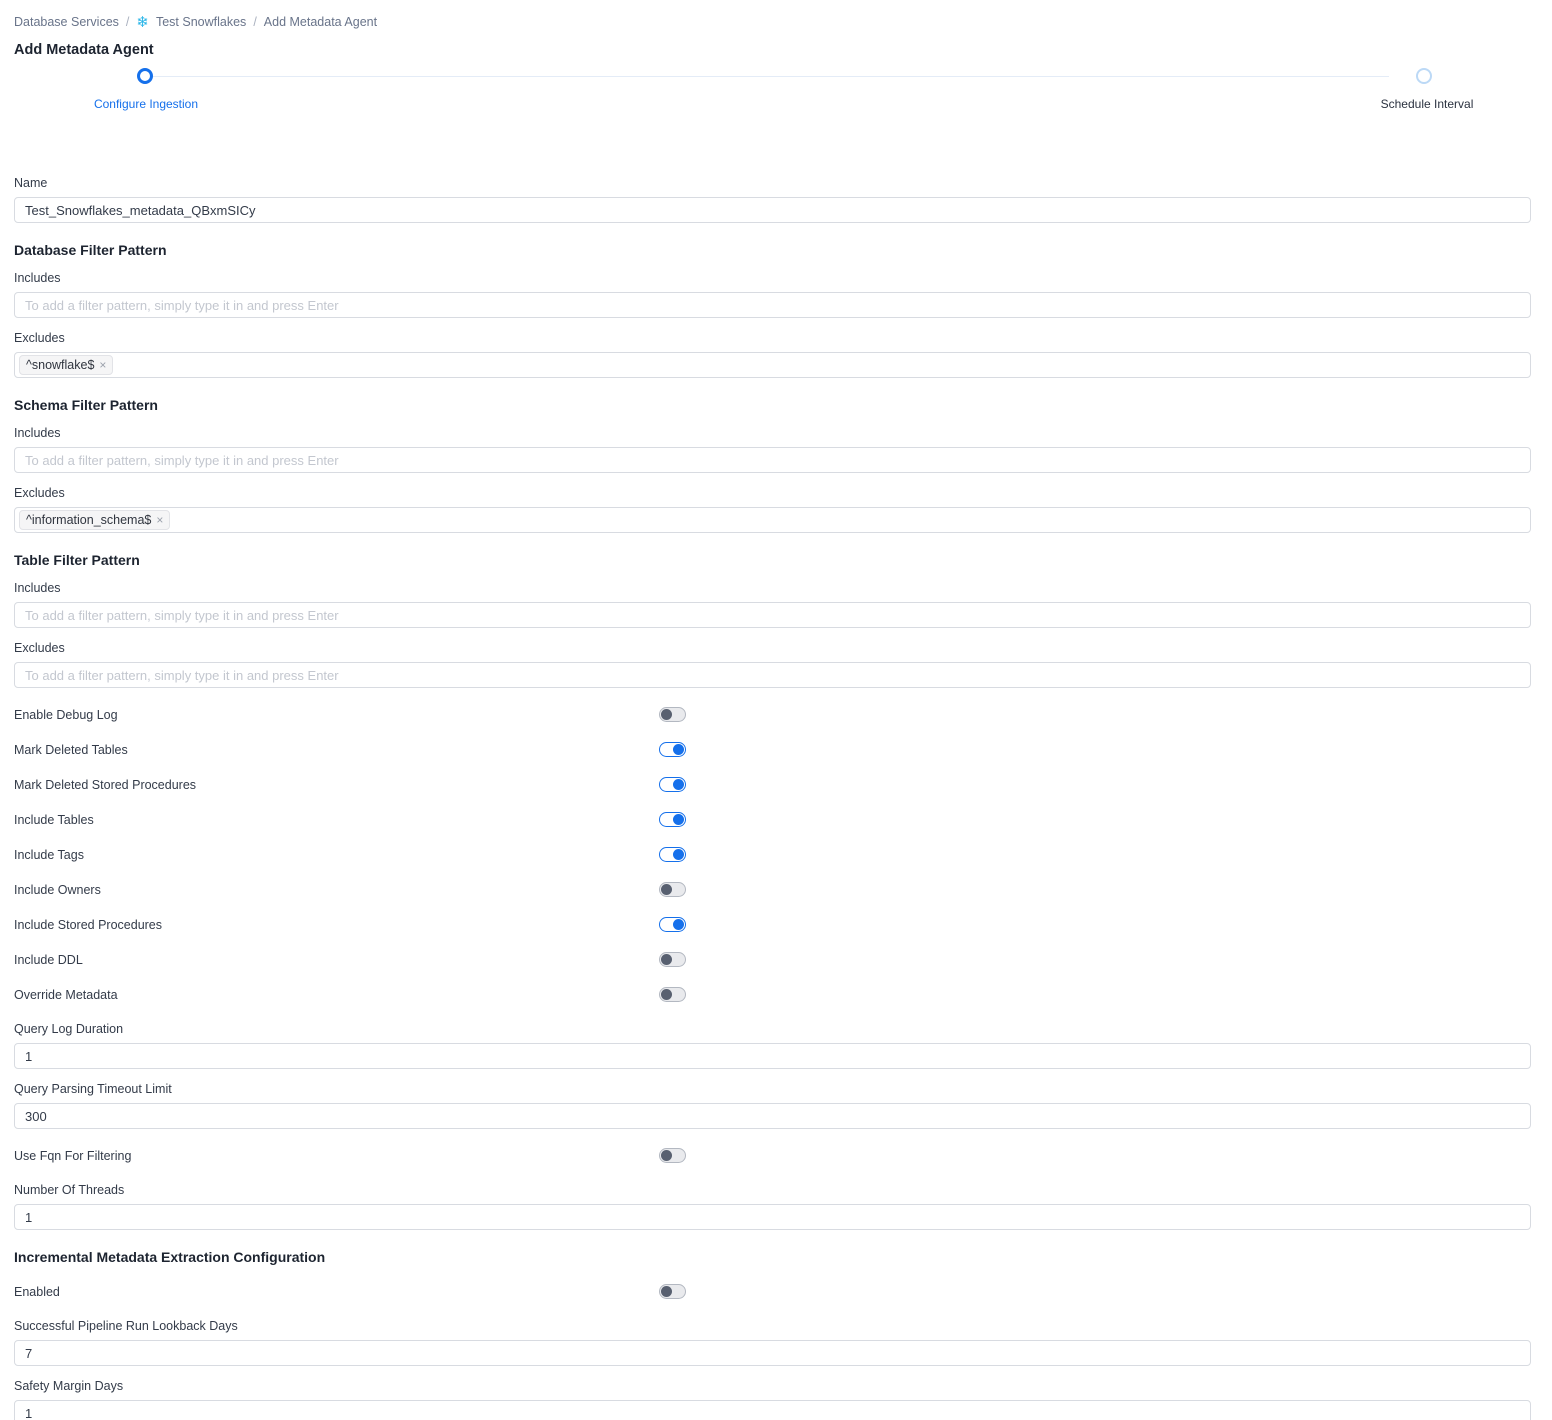 This screenshot has width=1552, height=1420. I want to click on mark-deleted-stored-procedures-toggle, so click(672, 784).